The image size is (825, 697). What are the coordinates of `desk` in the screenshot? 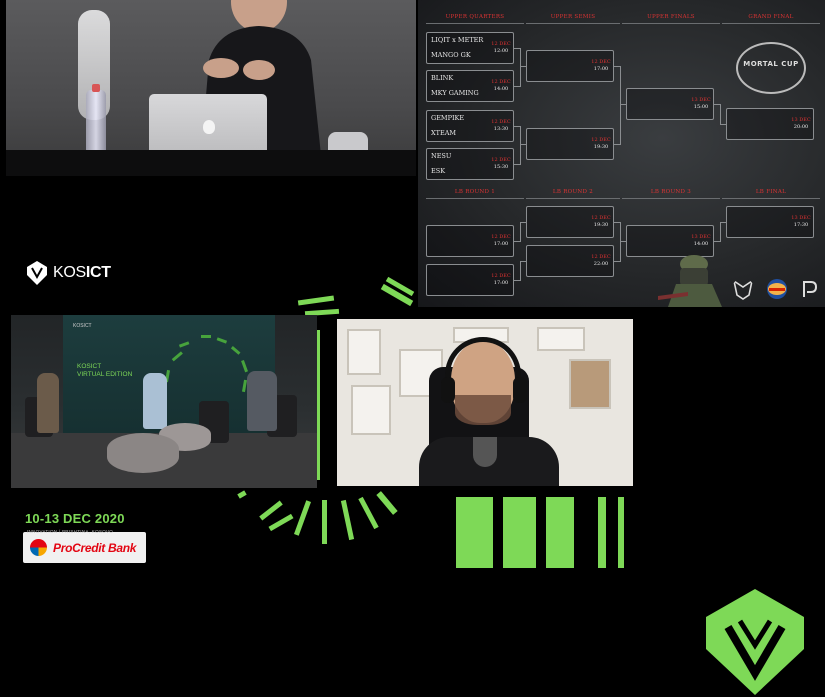 It's located at (211, 163).